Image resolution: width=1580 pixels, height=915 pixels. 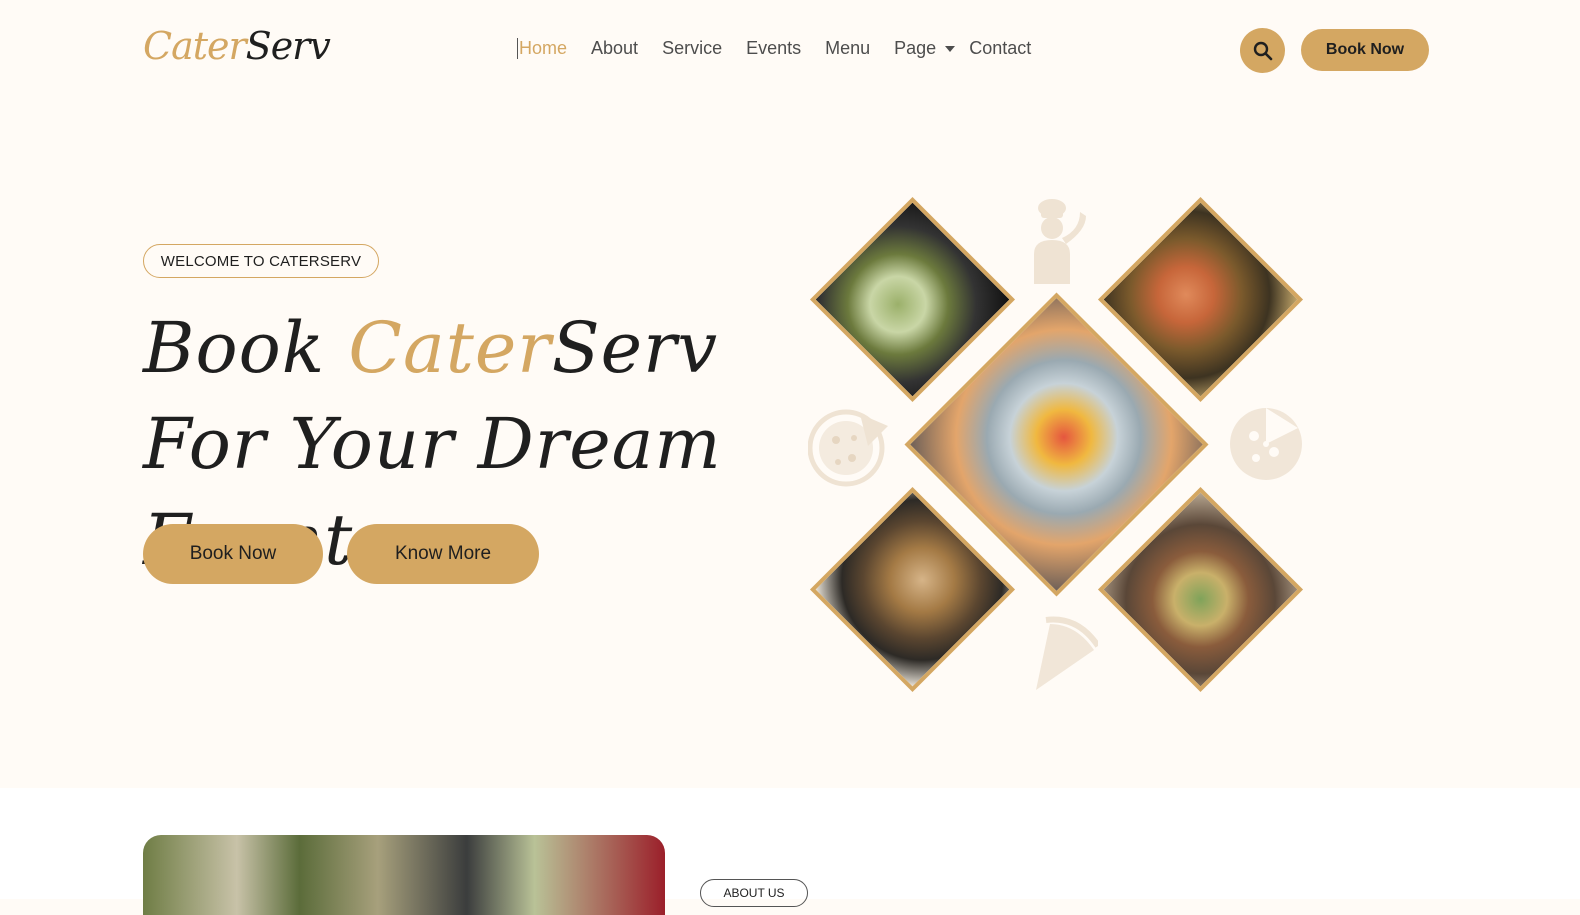 What do you see at coordinates (915, 48) in the screenshot?
I see `nav-page-label: Page` at bounding box center [915, 48].